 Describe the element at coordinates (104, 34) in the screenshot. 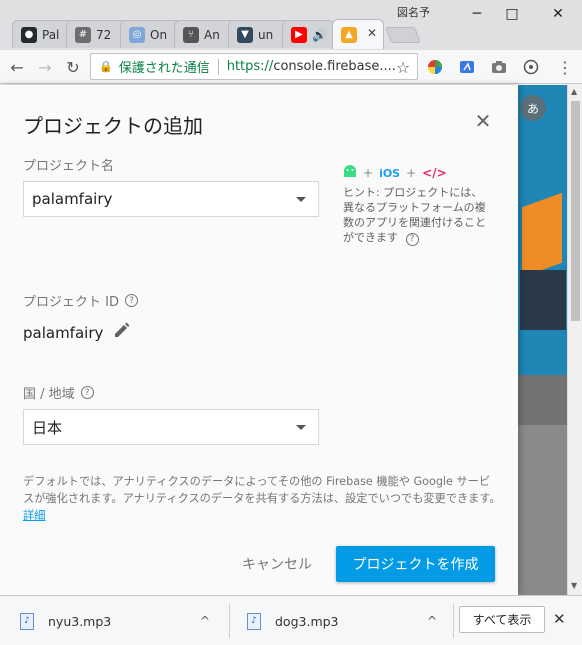

I see `tab-label: 72` at that location.